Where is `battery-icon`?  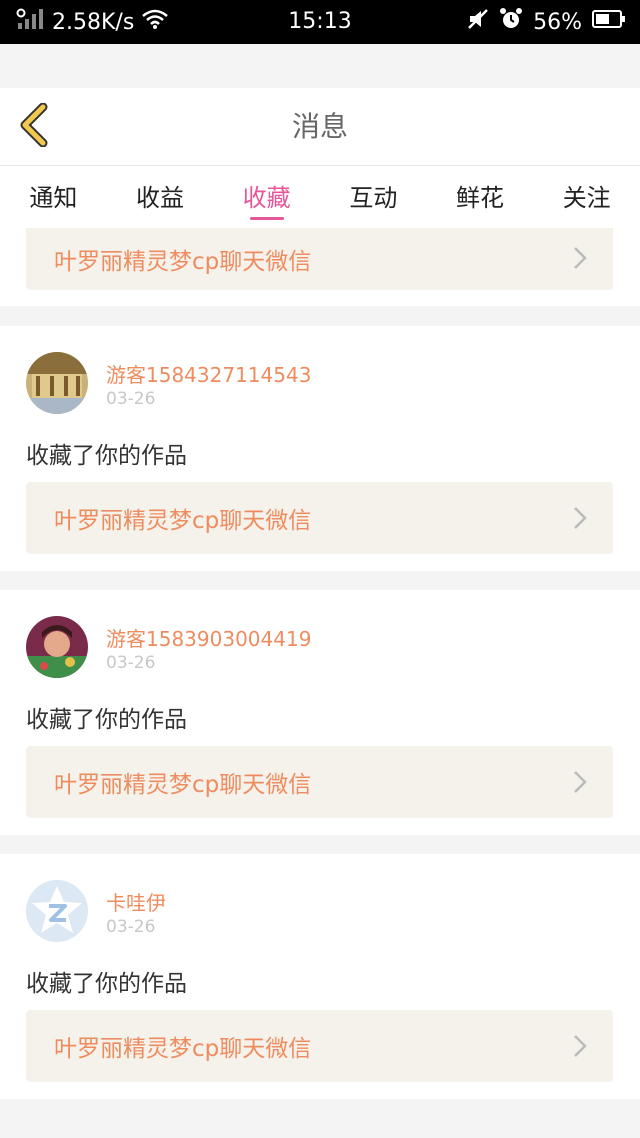
battery-icon is located at coordinates (609, 22).